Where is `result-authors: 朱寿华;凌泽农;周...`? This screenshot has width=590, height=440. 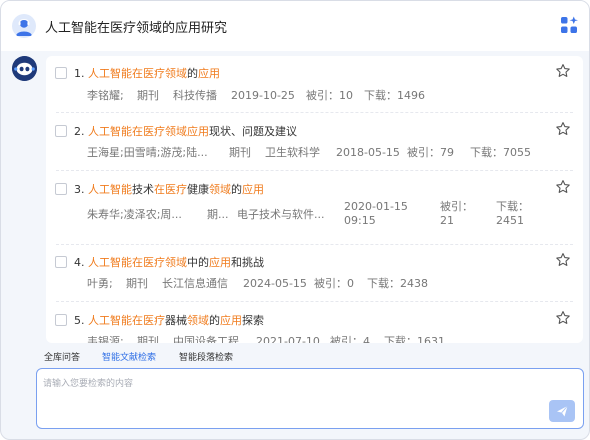 result-authors: 朱寿华;凌泽农;周... is located at coordinates (134, 214).